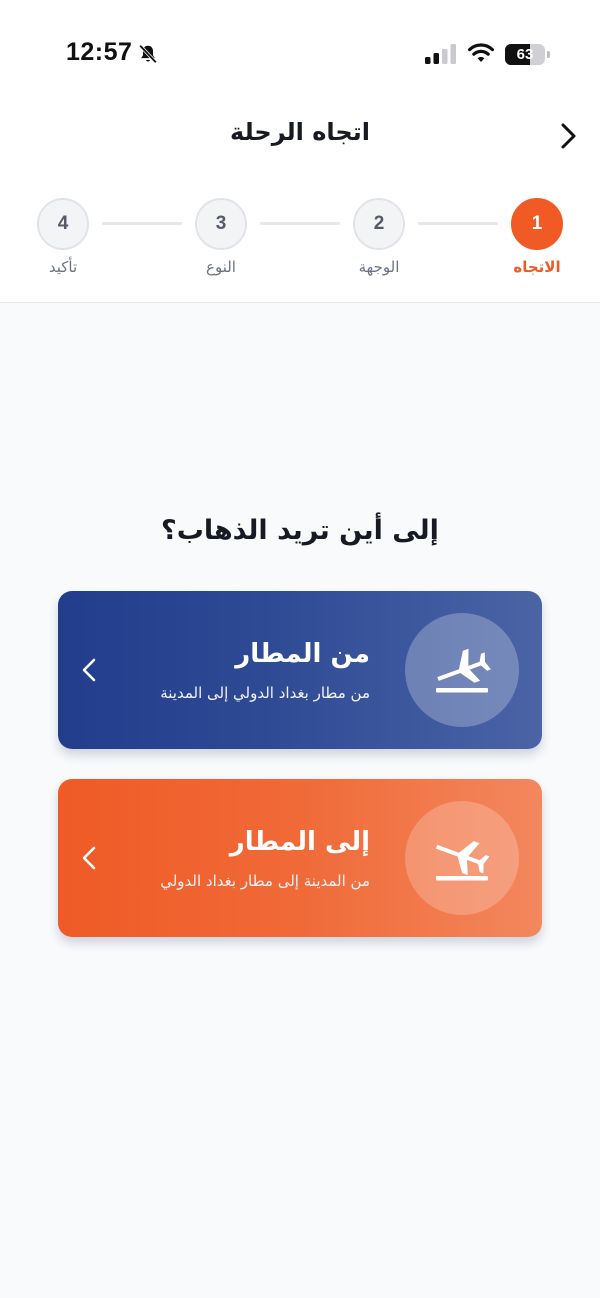 Image resolution: width=600 pixels, height=1298 pixels. I want to click on cellular-signal-icon, so click(440, 54).